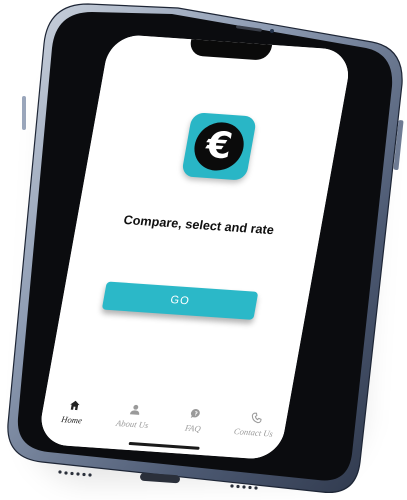 The height and width of the screenshot is (500, 407). What do you see at coordinates (255, 29) in the screenshot?
I see `earpiece` at bounding box center [255, 29].